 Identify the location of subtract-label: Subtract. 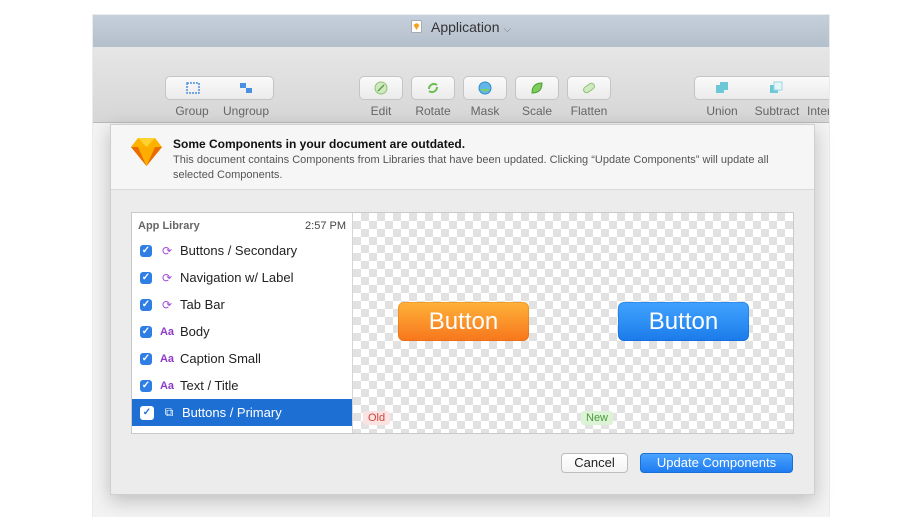
(777, 111).